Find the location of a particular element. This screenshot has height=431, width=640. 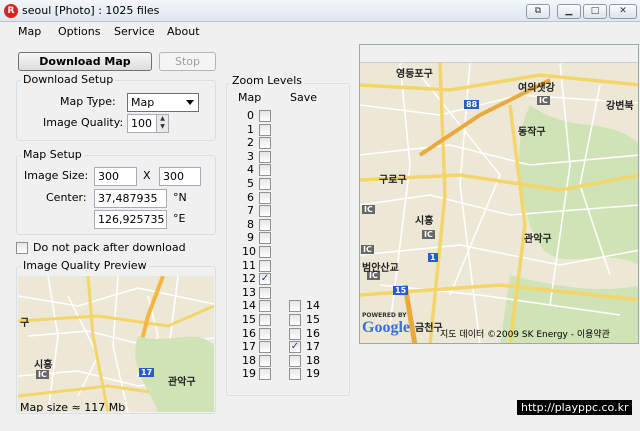

map-size-label: Map size ≈ 117 Mb is located at coordinates (73, 406).